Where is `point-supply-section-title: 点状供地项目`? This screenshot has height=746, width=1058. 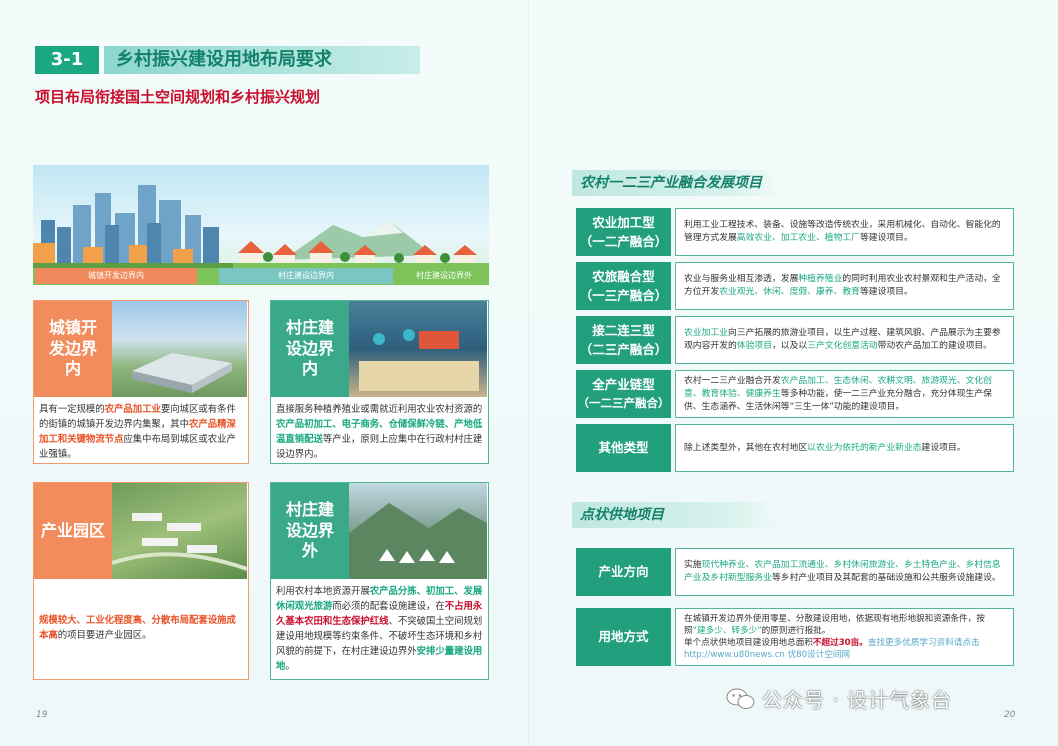 point-supply-section-title: 点状供地项目 is located at coordinates (677, 515).